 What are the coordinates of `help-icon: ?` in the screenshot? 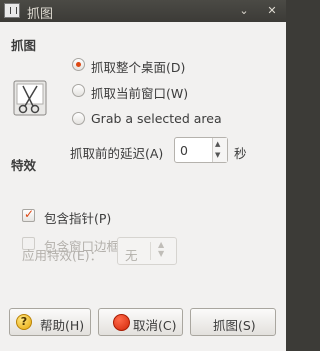 It's located at (24, 322).